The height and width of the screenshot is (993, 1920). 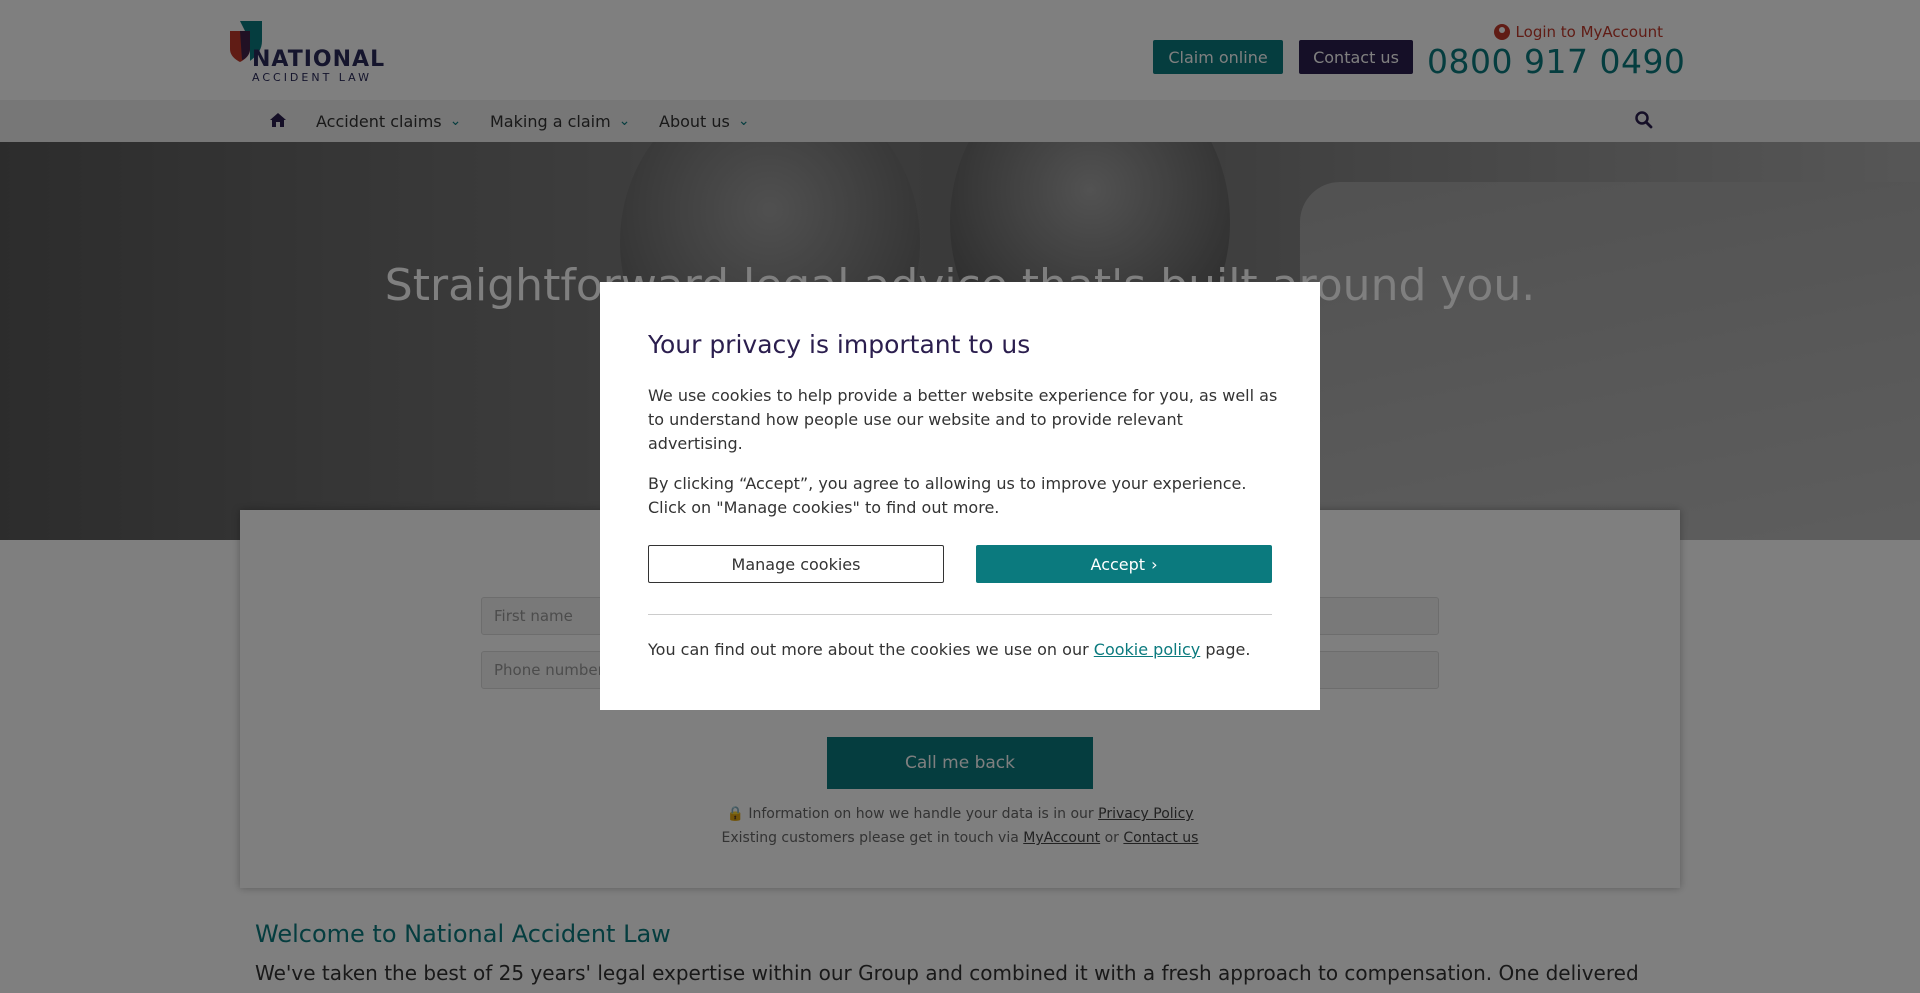 I want to click on accept-button: Accept ›, so click(x=1124, y=564).